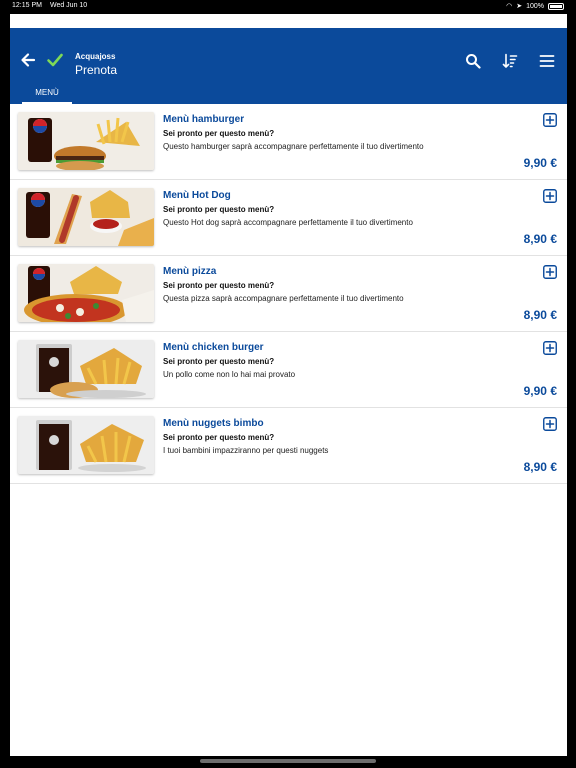 The width and height of the screenshot is (576, 768). I want to click on status-date: Wed Jun 10, so click(68, 5).